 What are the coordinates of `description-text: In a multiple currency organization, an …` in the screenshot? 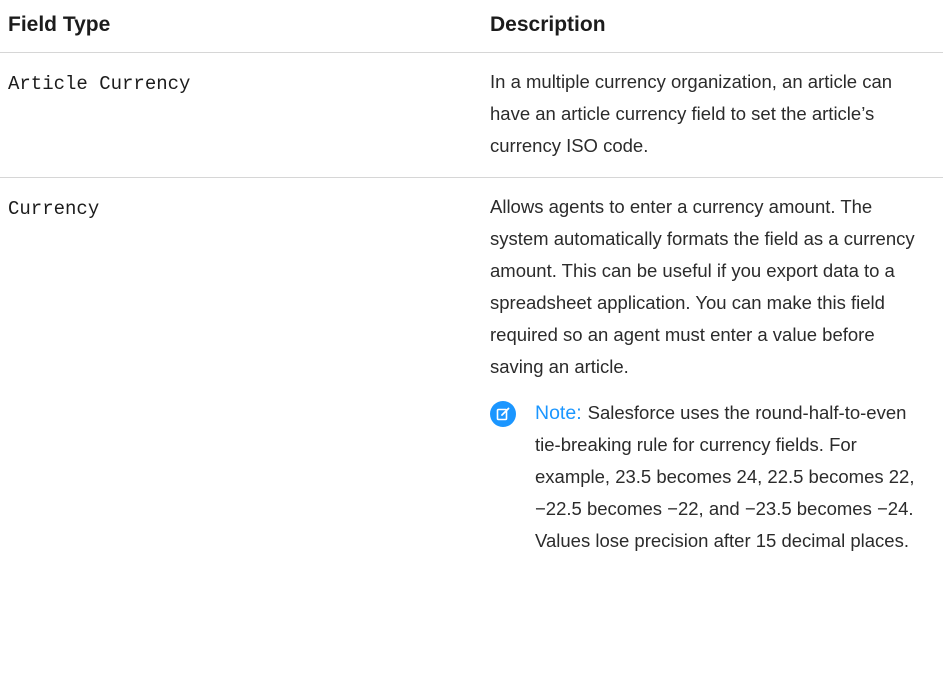 It's located at (691, 113).